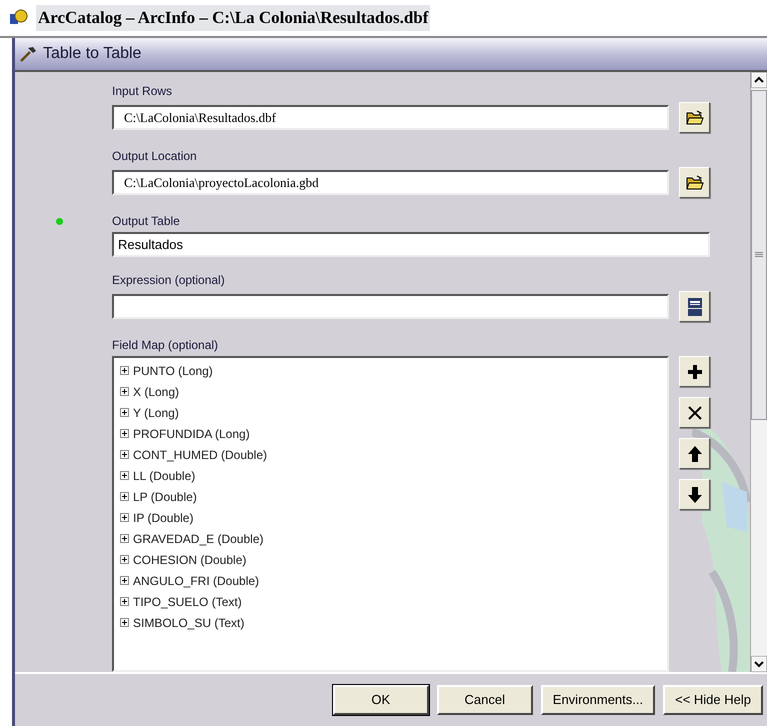 The image size is (767, 726). What do you see at coordinates (393, 580) in the screenshot?
I see `tree-item: ANGULO_FRI (Double)` at bounding box center [393, 580].